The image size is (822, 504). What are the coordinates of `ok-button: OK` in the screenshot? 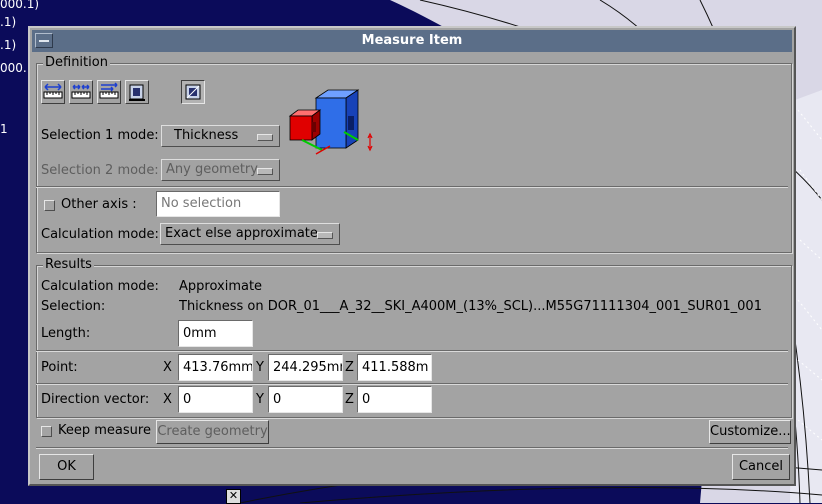 It's located at (66, 467).